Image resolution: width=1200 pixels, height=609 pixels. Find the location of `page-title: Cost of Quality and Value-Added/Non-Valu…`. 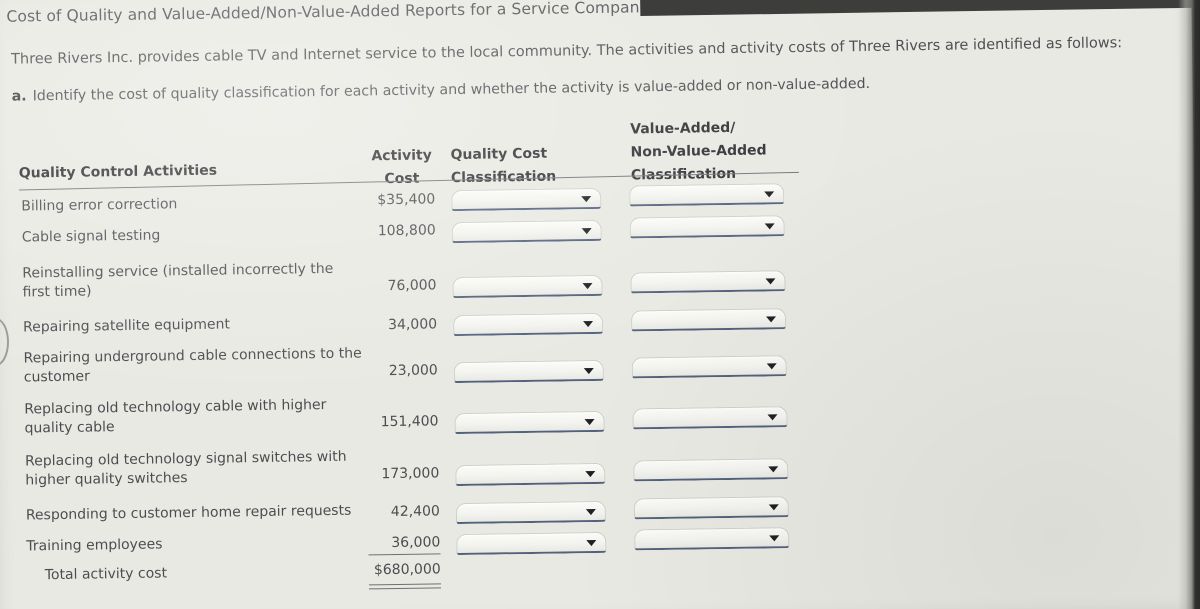

page-title: Cost of Quality and Value-Added/Non-Valu… is located at coordinates (328, 13).